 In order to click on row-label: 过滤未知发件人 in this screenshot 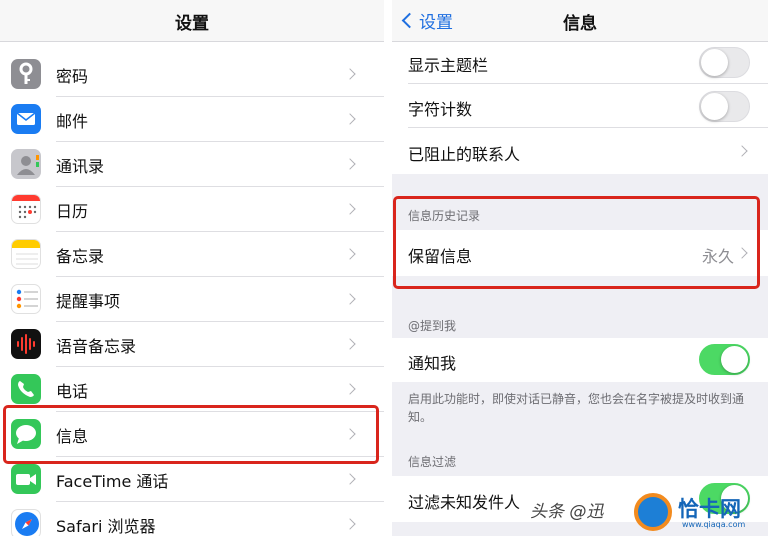, I will do `click(464, 502)`.